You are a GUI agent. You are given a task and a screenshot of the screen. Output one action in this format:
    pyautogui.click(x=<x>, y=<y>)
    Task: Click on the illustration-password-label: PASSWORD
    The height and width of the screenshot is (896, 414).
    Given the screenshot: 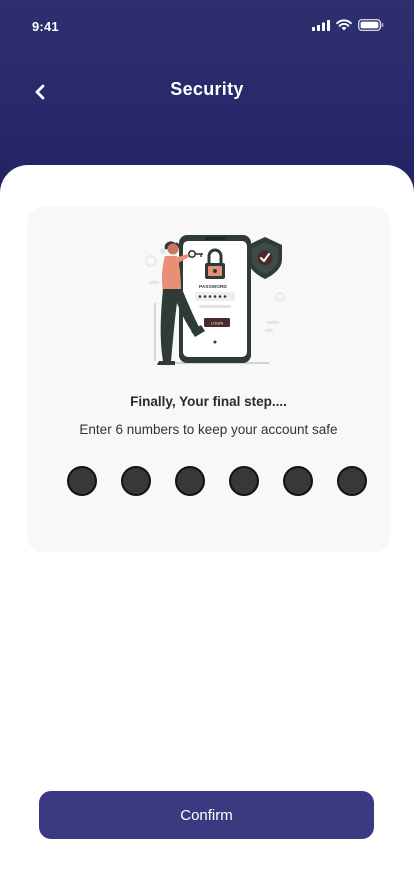 What is the action you would take?
    pyautogui.click(x=213, y=287)
    